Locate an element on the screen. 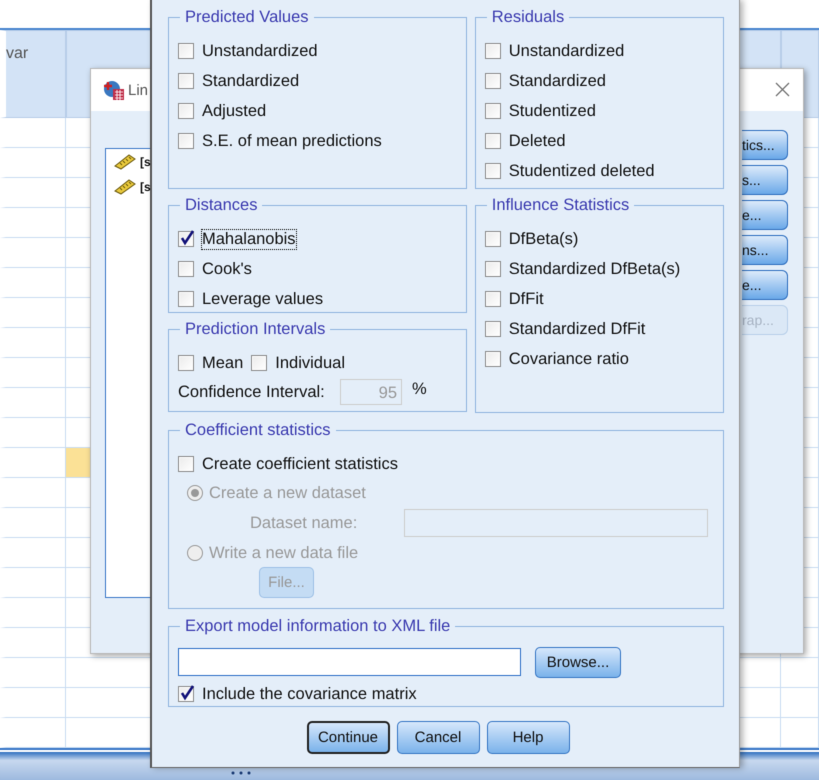 This screenshot has height=780, width=819. dialog-button: Help is located at coordinates (528, 737).